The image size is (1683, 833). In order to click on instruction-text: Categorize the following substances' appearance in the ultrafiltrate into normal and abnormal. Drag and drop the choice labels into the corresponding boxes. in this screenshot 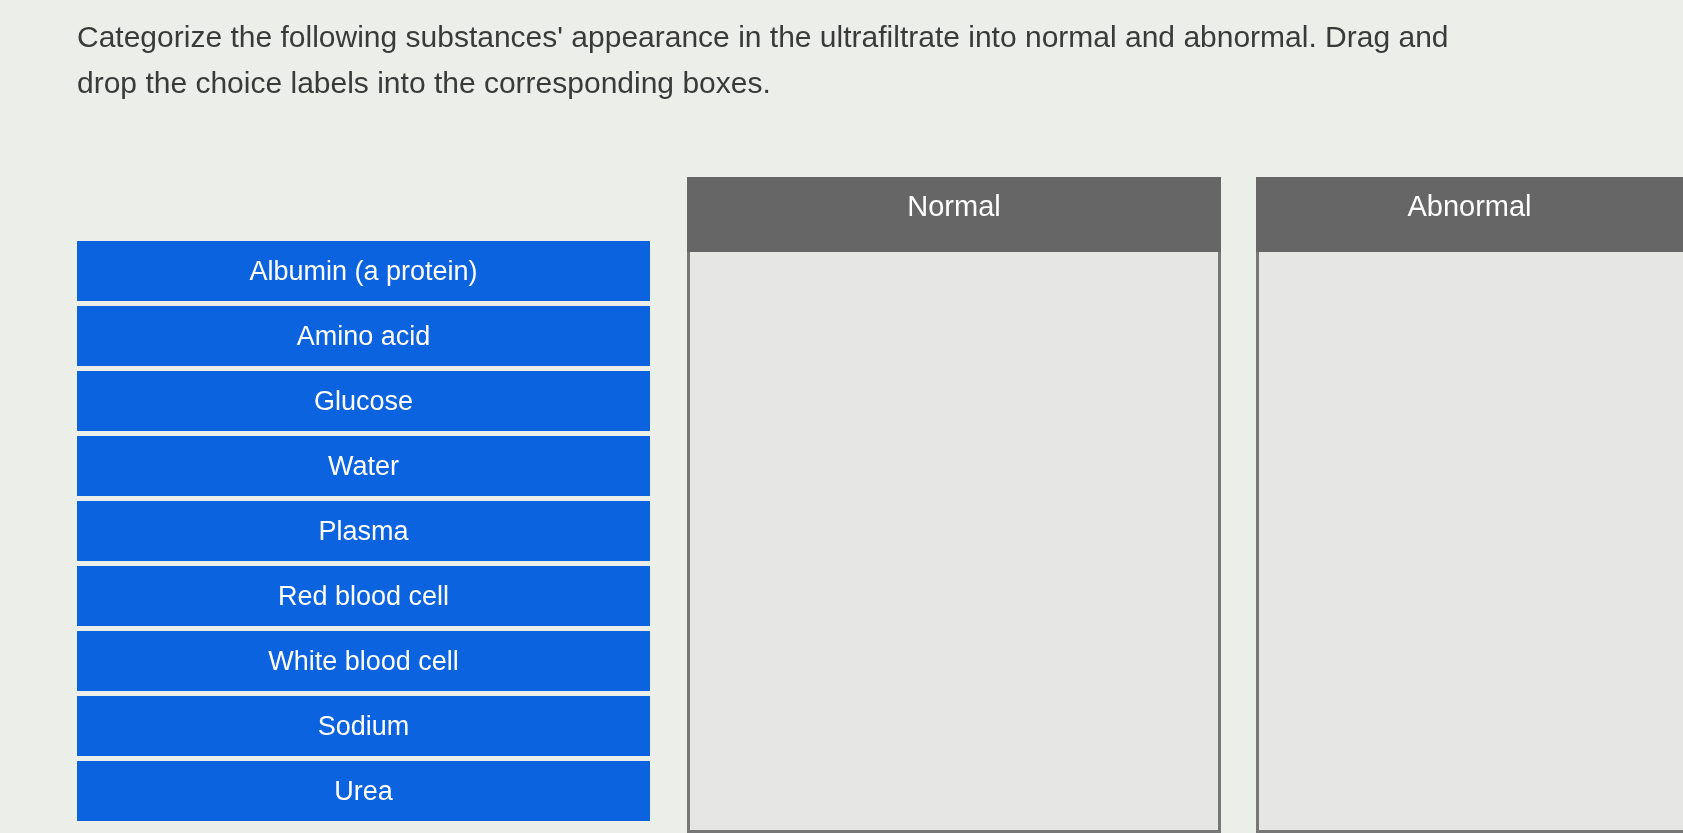, I will do `click(763, 60)`.